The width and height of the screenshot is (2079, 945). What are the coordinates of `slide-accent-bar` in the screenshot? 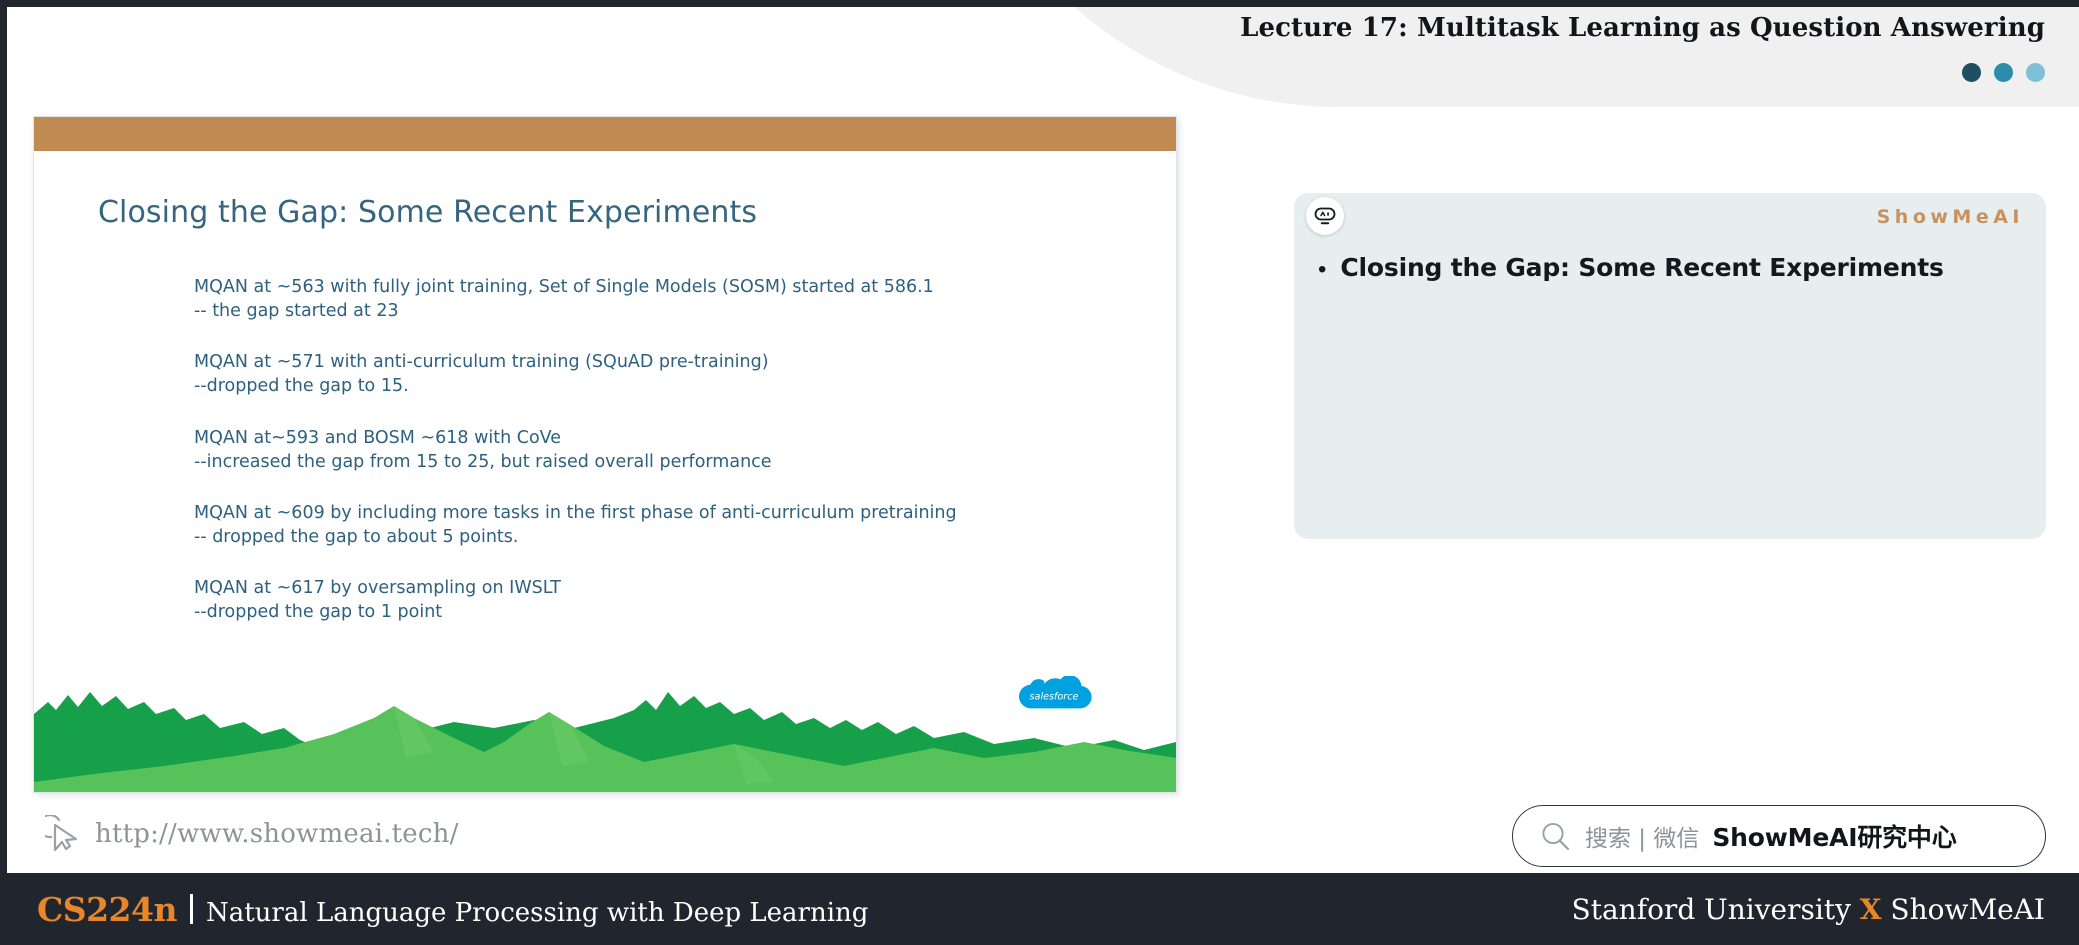 It's located at (605, 134).